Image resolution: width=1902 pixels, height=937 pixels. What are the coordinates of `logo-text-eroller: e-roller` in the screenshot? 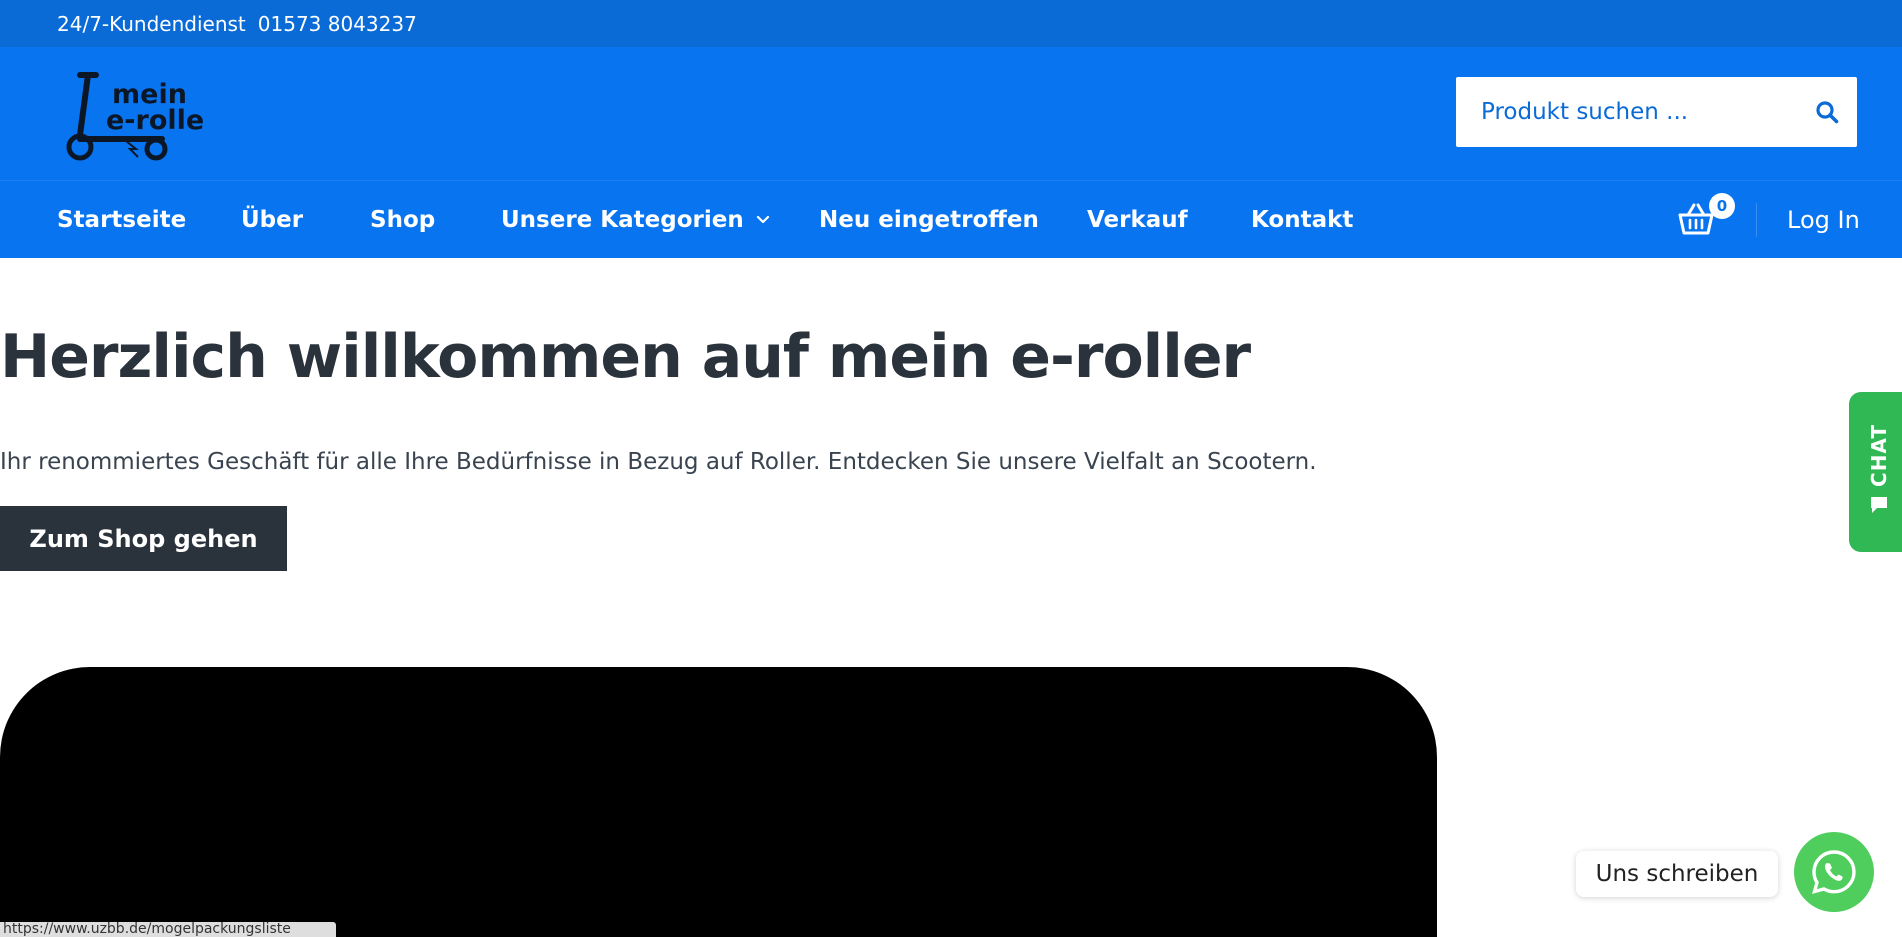 It's located at (156, 120).